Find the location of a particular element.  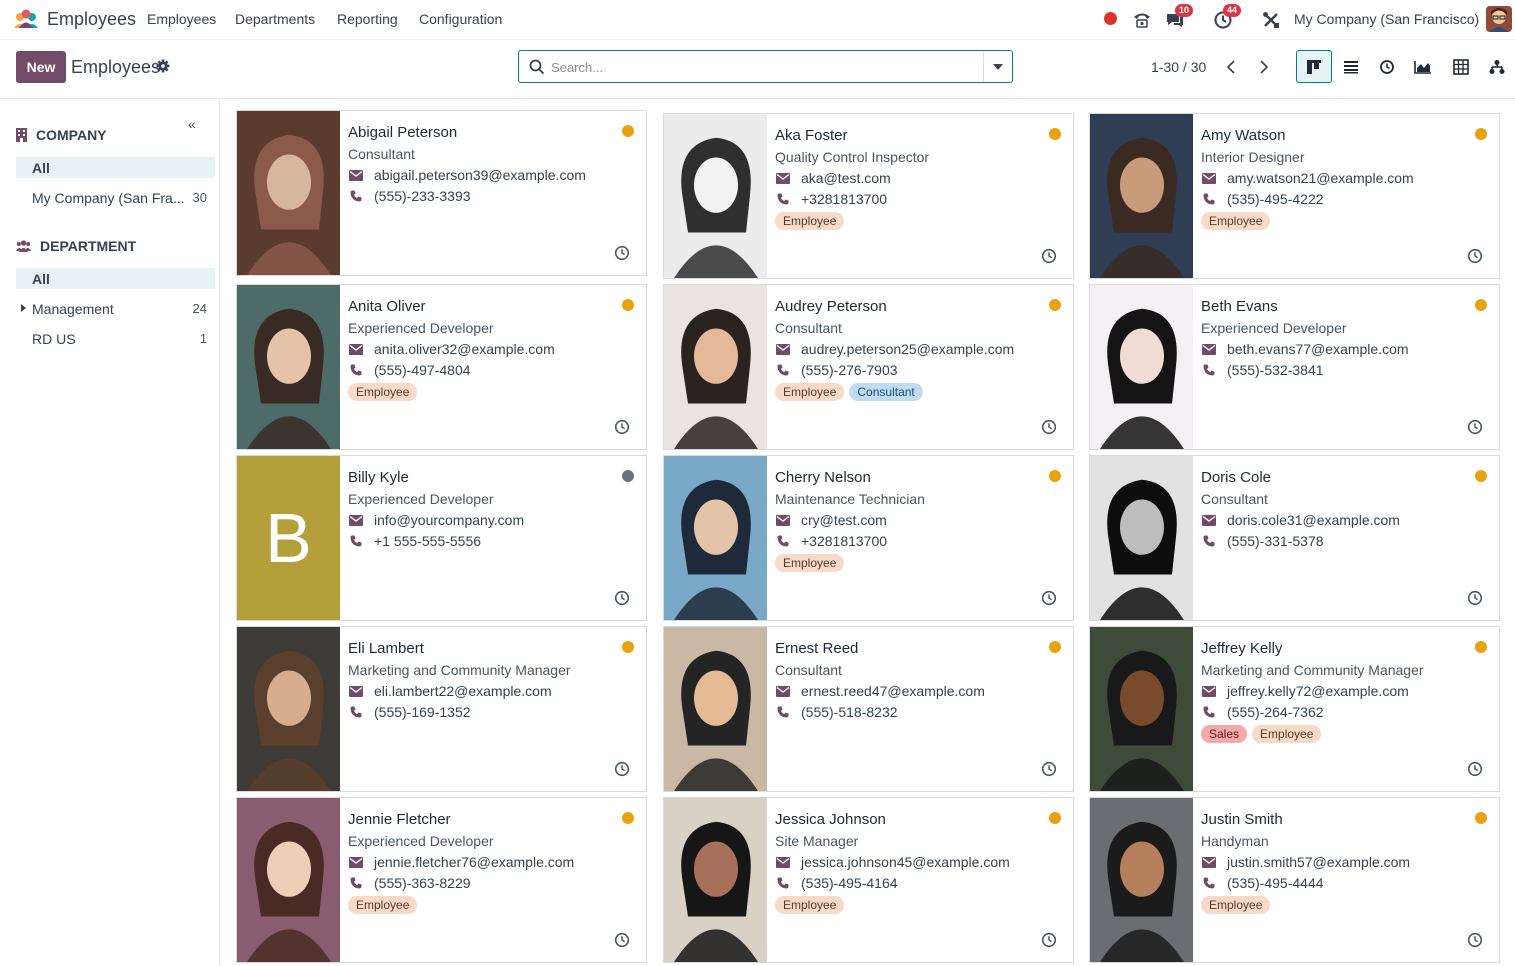

pager-next-button is located at coordinates (1264, 67).